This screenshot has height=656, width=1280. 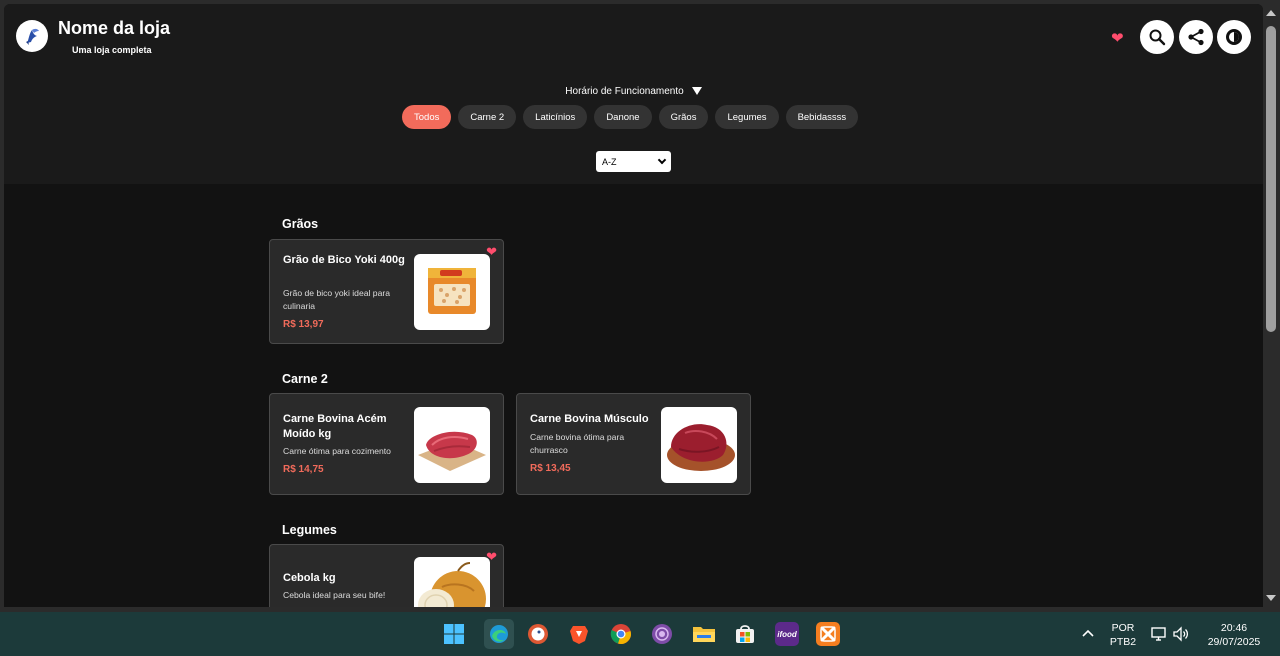 I want to click on section-title-legumes: Legumes, so click(x=309, y=530).